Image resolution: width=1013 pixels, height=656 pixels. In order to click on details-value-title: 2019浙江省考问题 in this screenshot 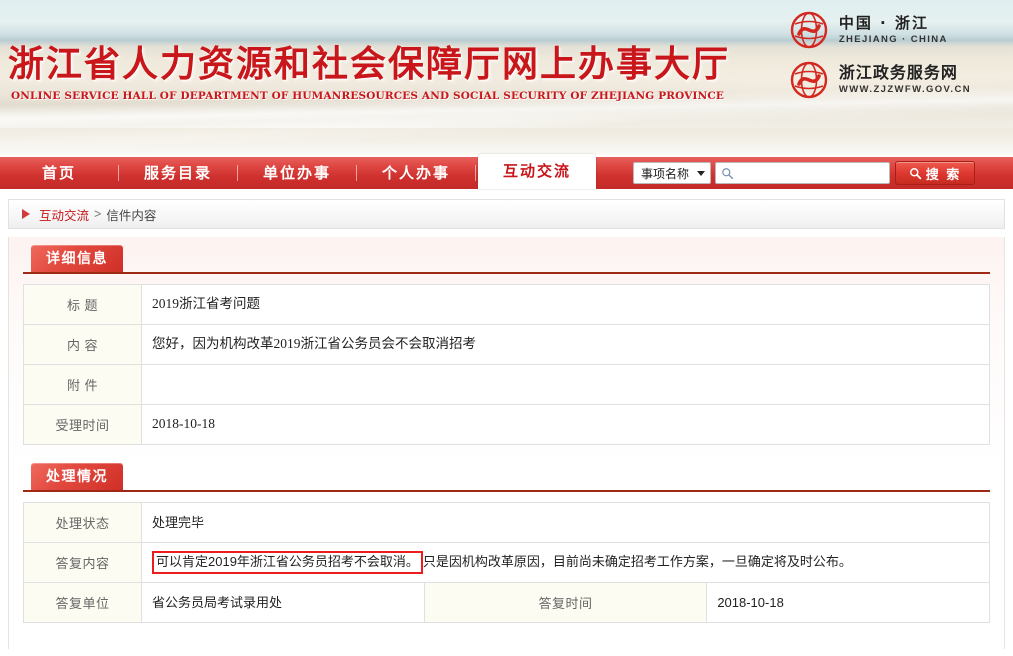, I will do `click(565, 304)`.